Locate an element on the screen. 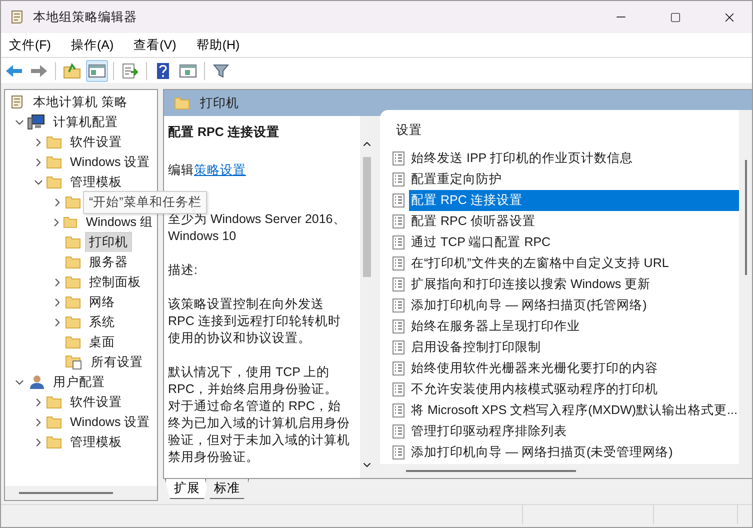 This screenshot has width=753, height=528. tooltip: “开始”菜单和任务栏 is located at coordinates (145, 202).